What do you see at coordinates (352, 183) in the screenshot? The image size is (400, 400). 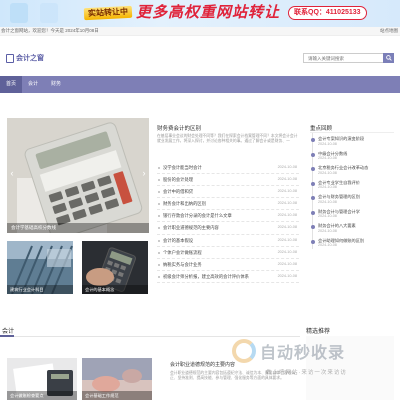 I see `timeline-item: 会计专业学生自我评价 2024-10-08` at bounding box center [352, 183].